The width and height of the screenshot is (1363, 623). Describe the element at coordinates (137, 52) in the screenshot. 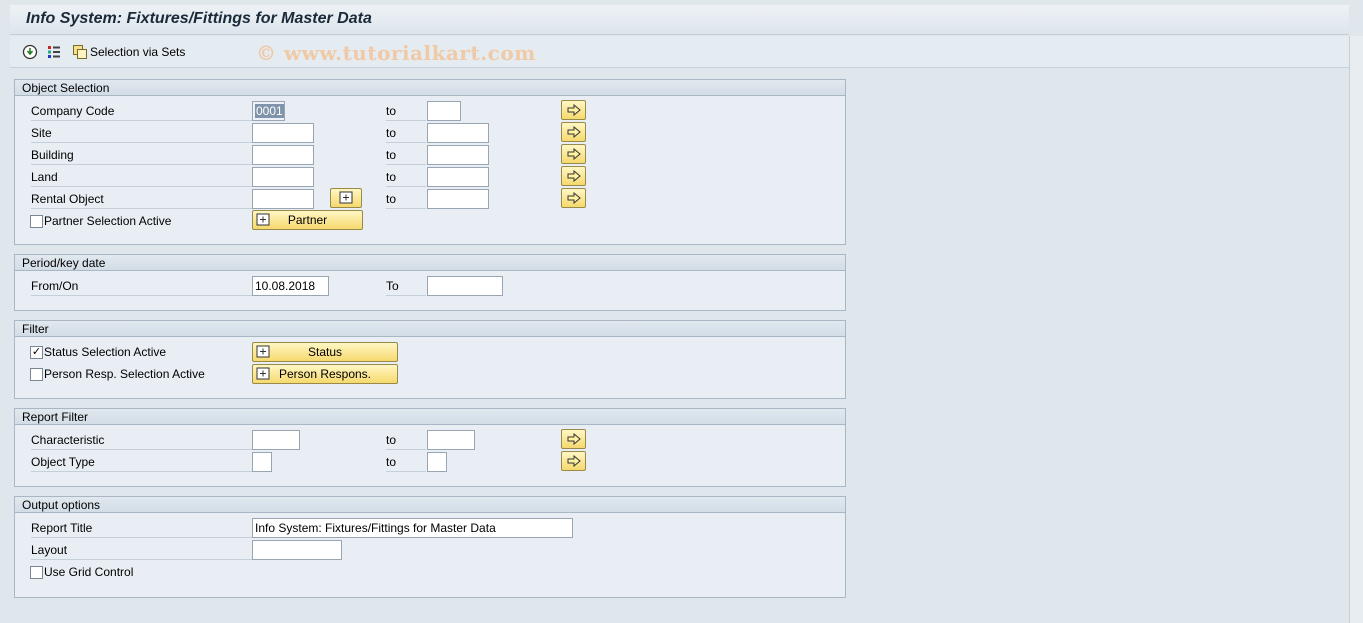

I see `selection-via-sets-label: Selection via Sets` at that location.